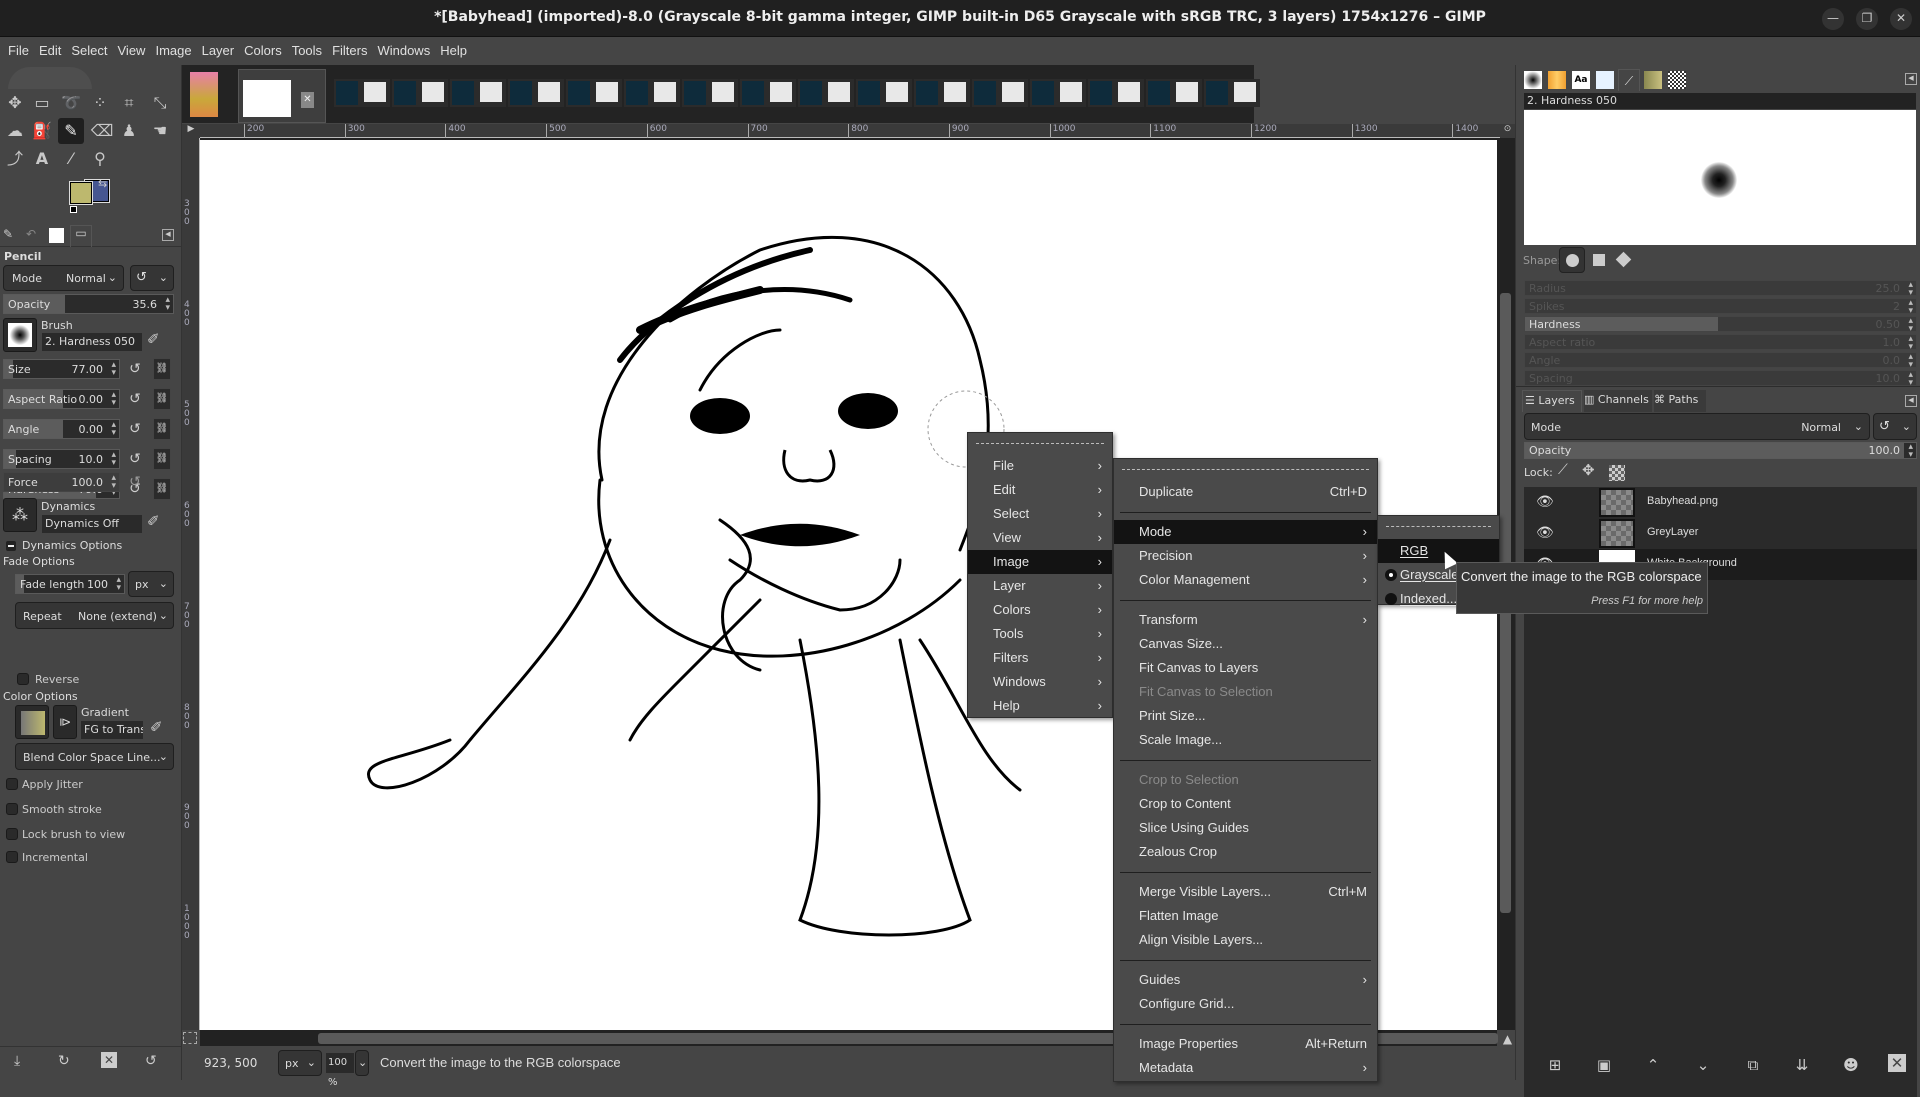 Image resolution: width=1920 pixels, height=1097 pixels. What do you see at coordinates (1604, 1065) in the screenshot?
I see `new-layer-group-icon: ▣` at bounding box center [1604, 1065].